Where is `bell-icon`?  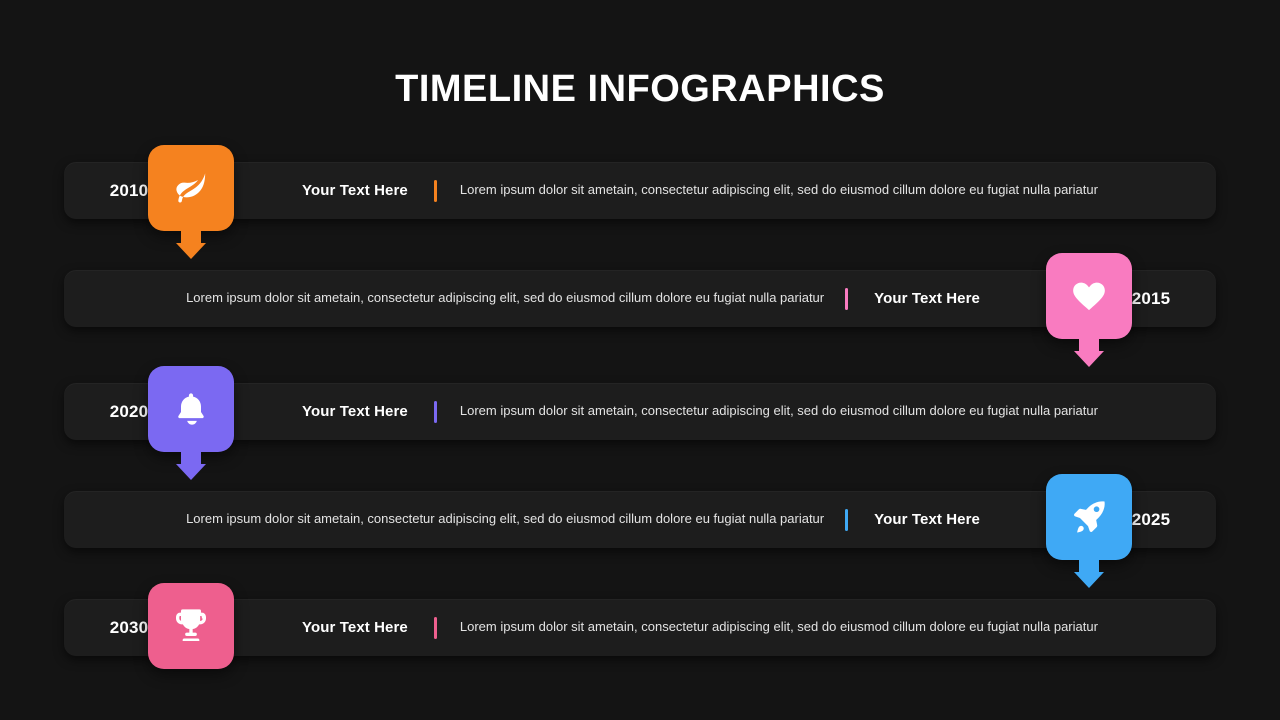
bell-icon is located at coordinates (191, 409).